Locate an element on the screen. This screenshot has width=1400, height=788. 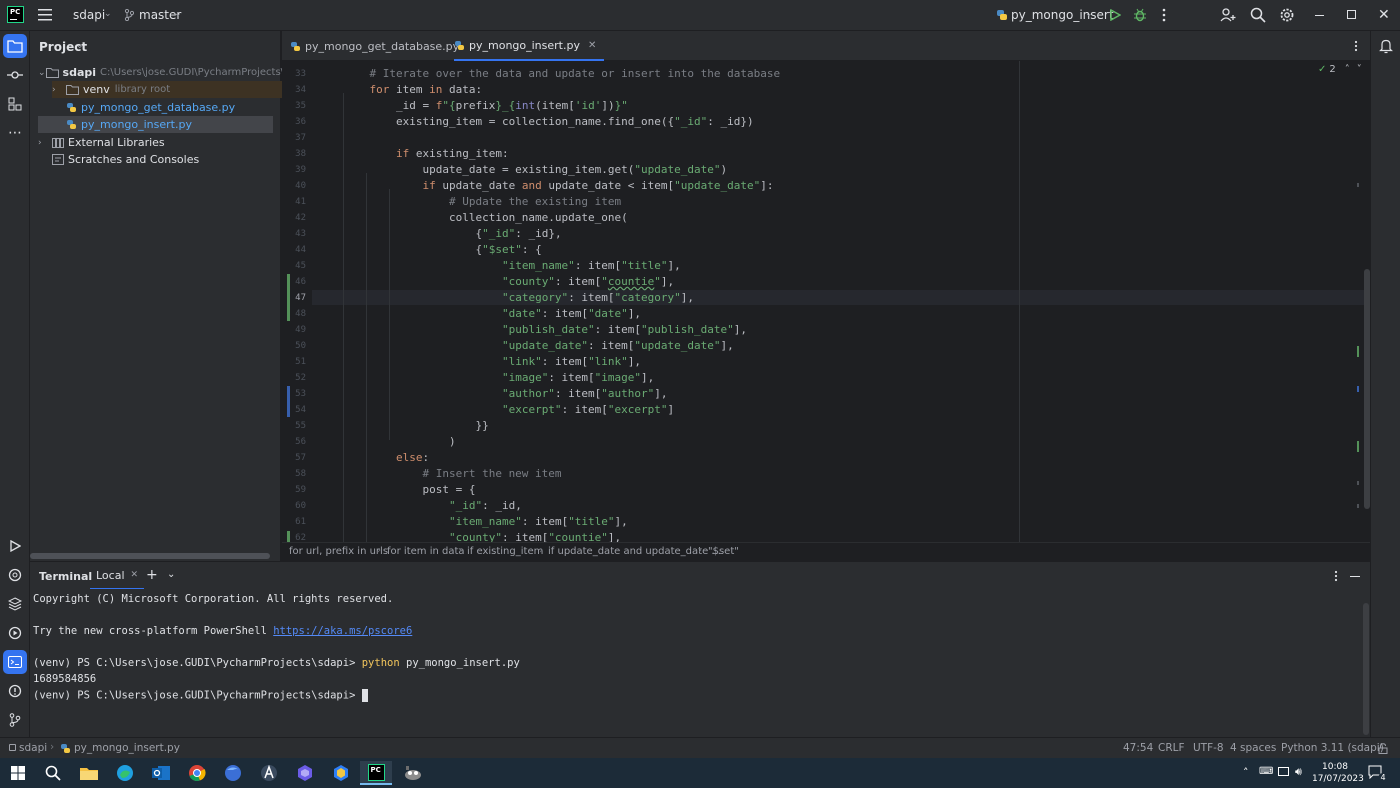
clock: 10:08 17/07/2023 is located at coordinates (1338, 773).